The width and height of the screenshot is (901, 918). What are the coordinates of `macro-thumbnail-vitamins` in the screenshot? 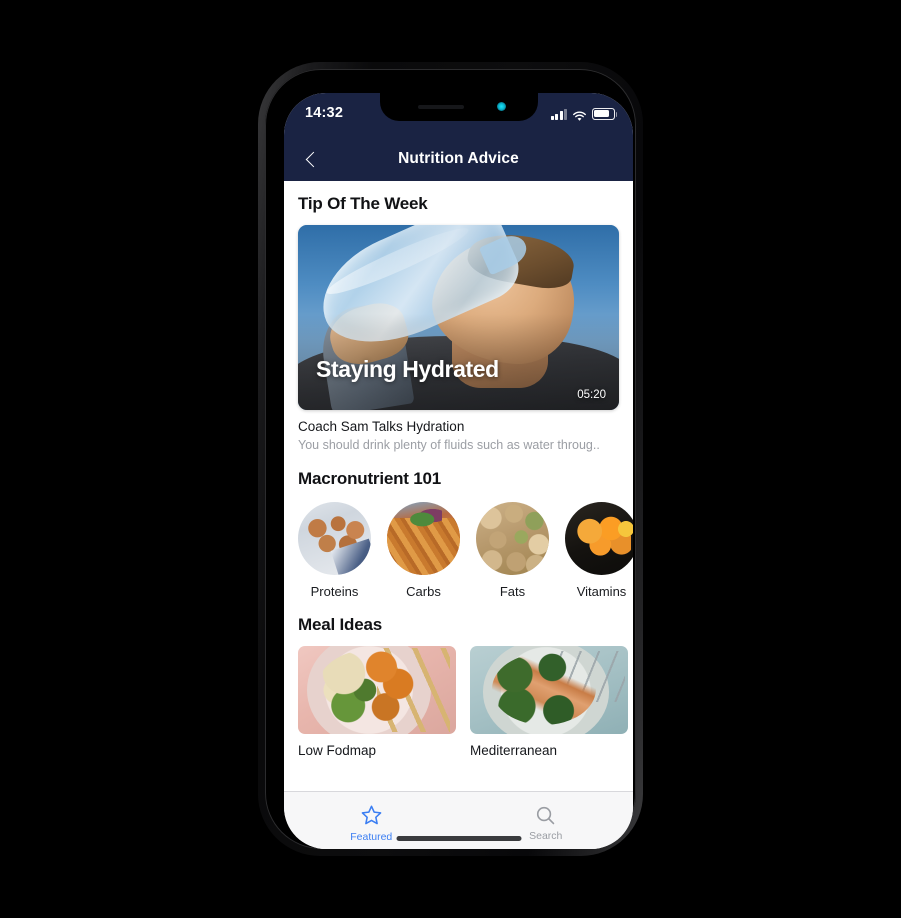 It's located at (599, 538).